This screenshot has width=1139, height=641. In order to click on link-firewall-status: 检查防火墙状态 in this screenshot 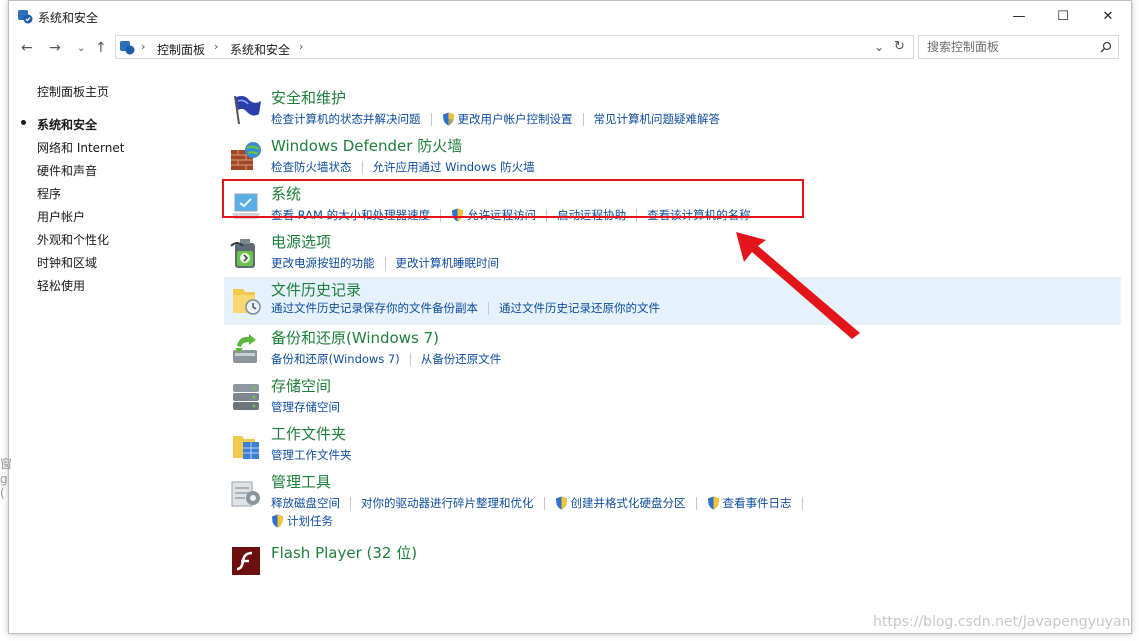, I will do `click(311, 167)`.